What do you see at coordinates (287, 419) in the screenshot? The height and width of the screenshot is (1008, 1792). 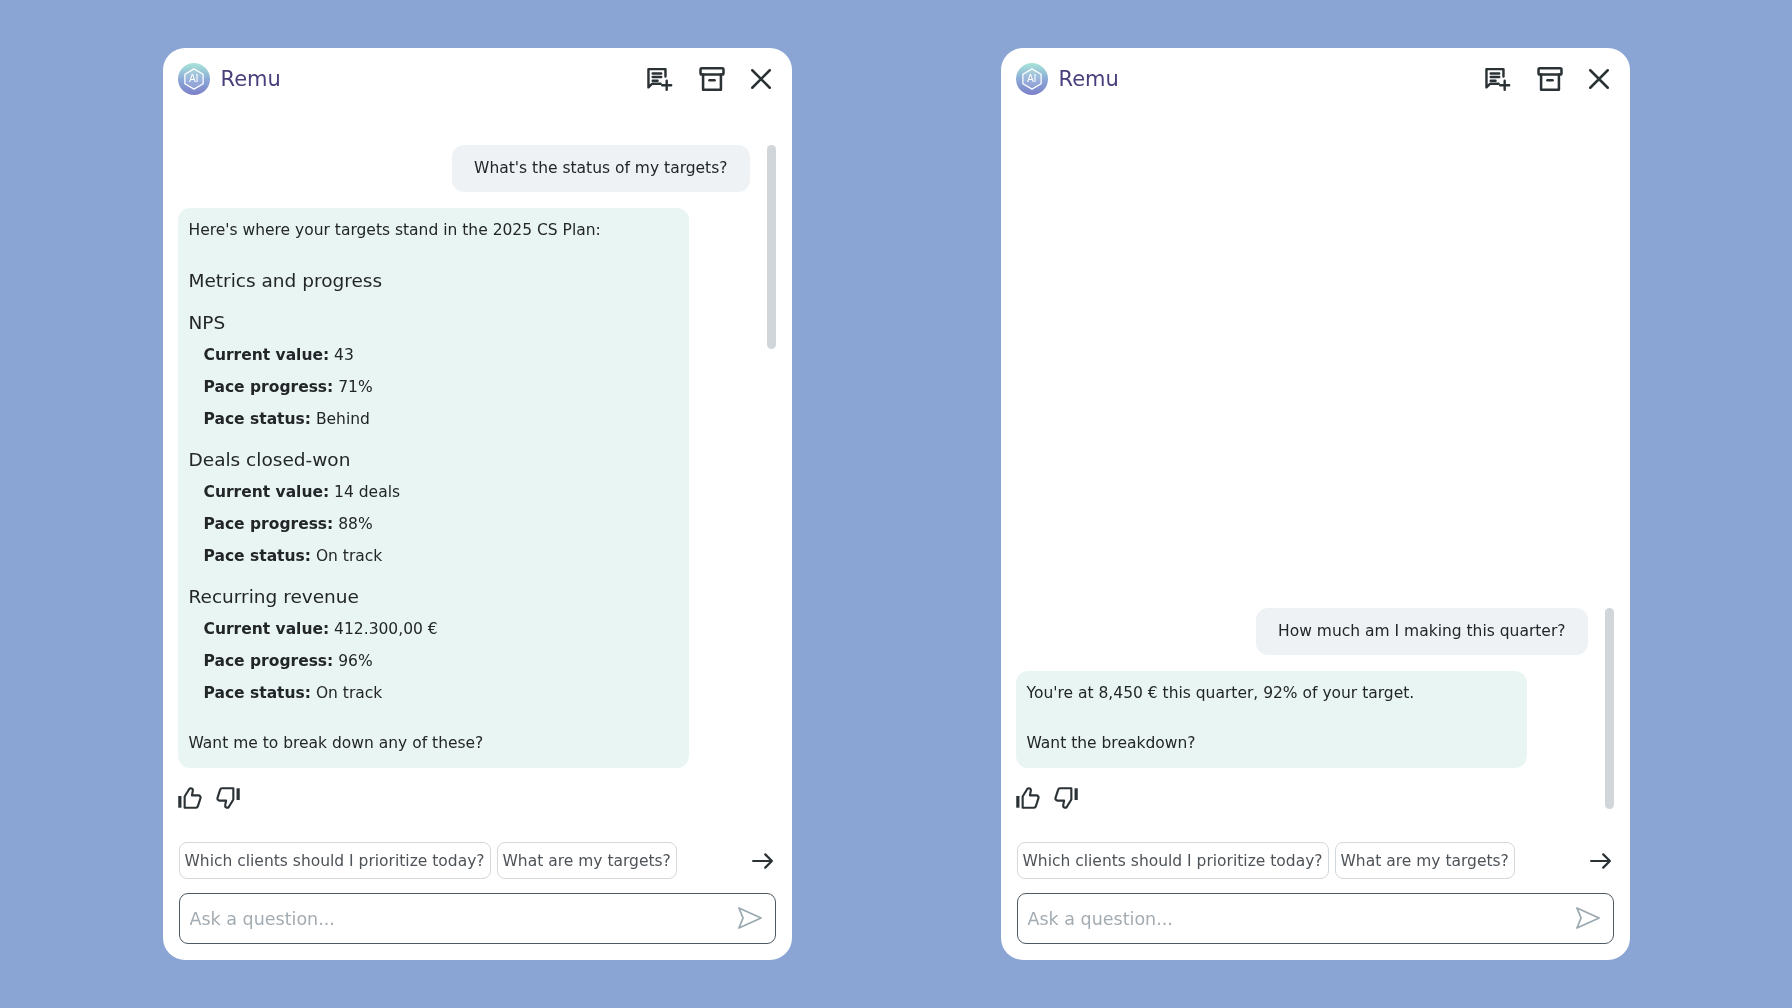 I see `metric-line: Pace status: Behind` at bounding box center [287, 419].